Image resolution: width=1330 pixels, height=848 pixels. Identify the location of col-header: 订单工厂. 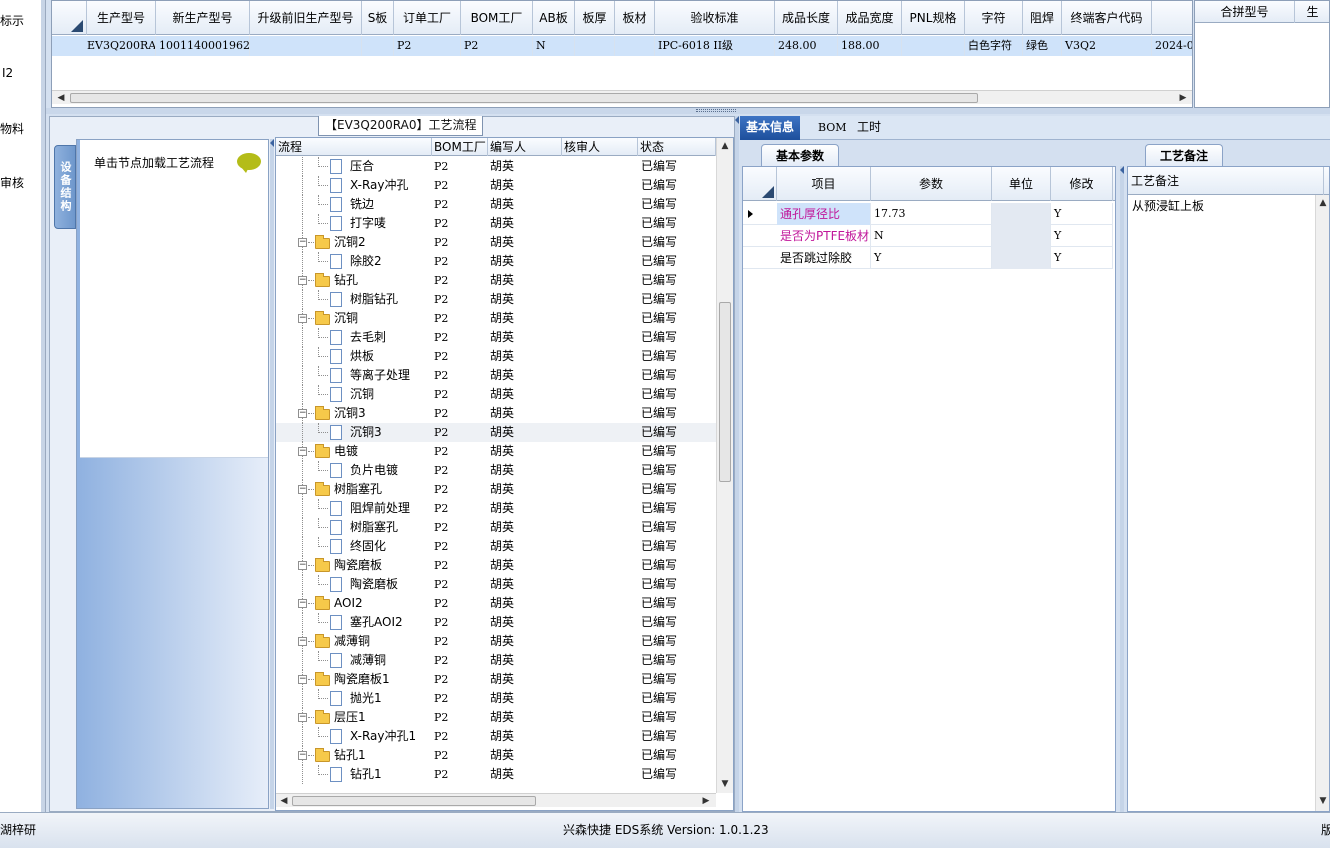
(427, 18).